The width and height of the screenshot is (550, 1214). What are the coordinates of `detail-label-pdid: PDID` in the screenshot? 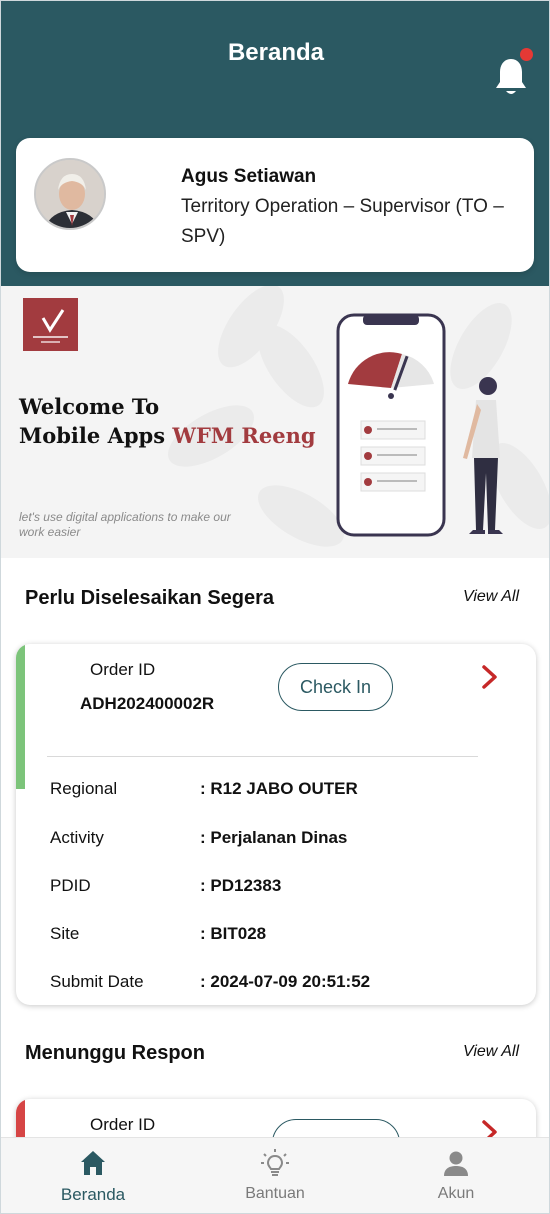 It's located at (70, 885).